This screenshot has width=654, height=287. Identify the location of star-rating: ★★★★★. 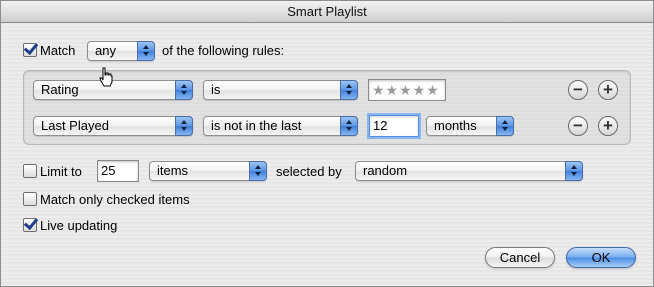
(406, 90).